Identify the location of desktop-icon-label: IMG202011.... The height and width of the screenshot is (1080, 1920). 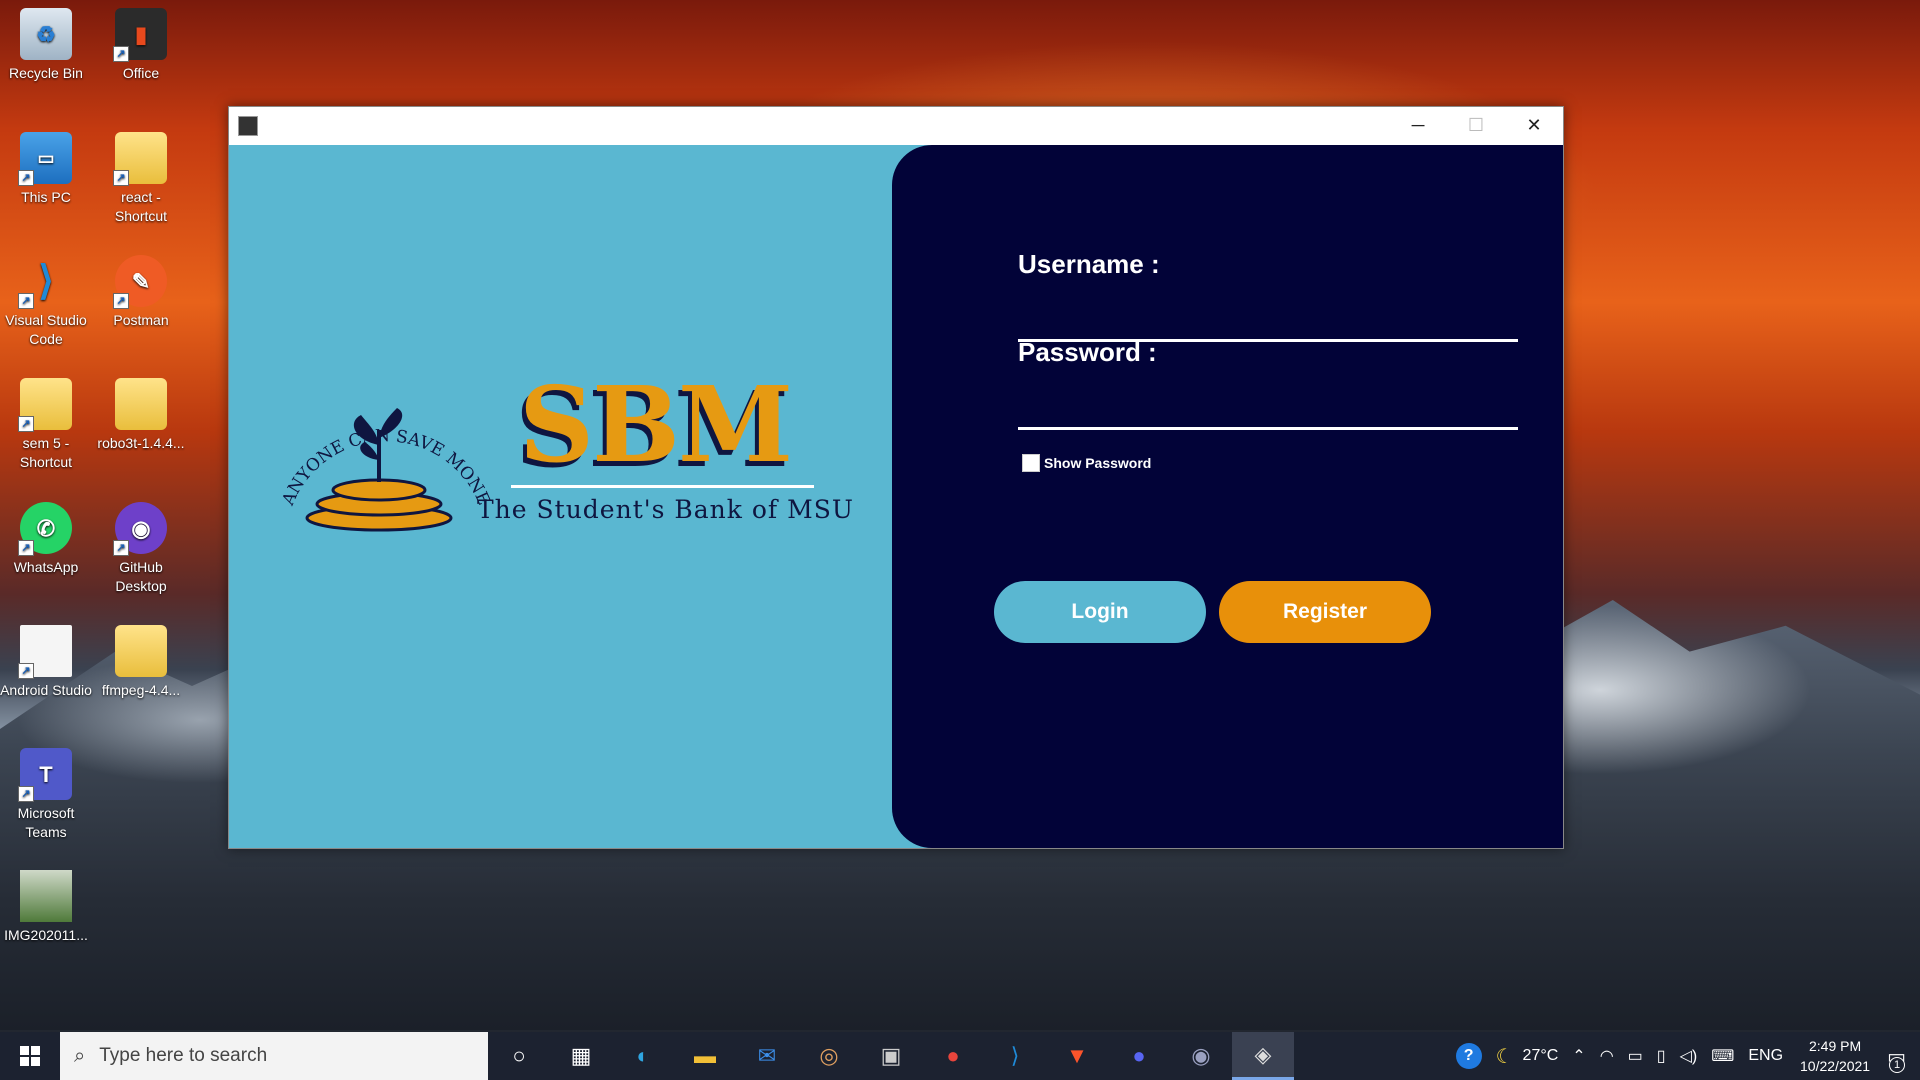
(46, 935).